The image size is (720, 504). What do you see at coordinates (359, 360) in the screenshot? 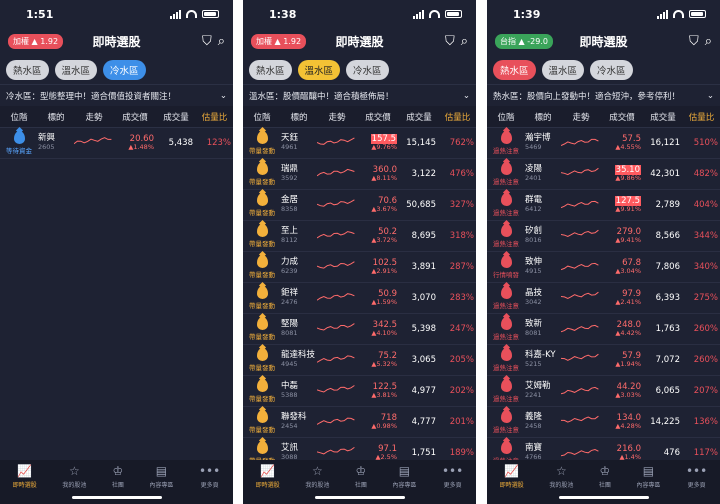
I see `table-row: 帶量發動 龍達科技 4945 75.2 ▲5.32% 3,065 205%` at bounding box center [359, 360].